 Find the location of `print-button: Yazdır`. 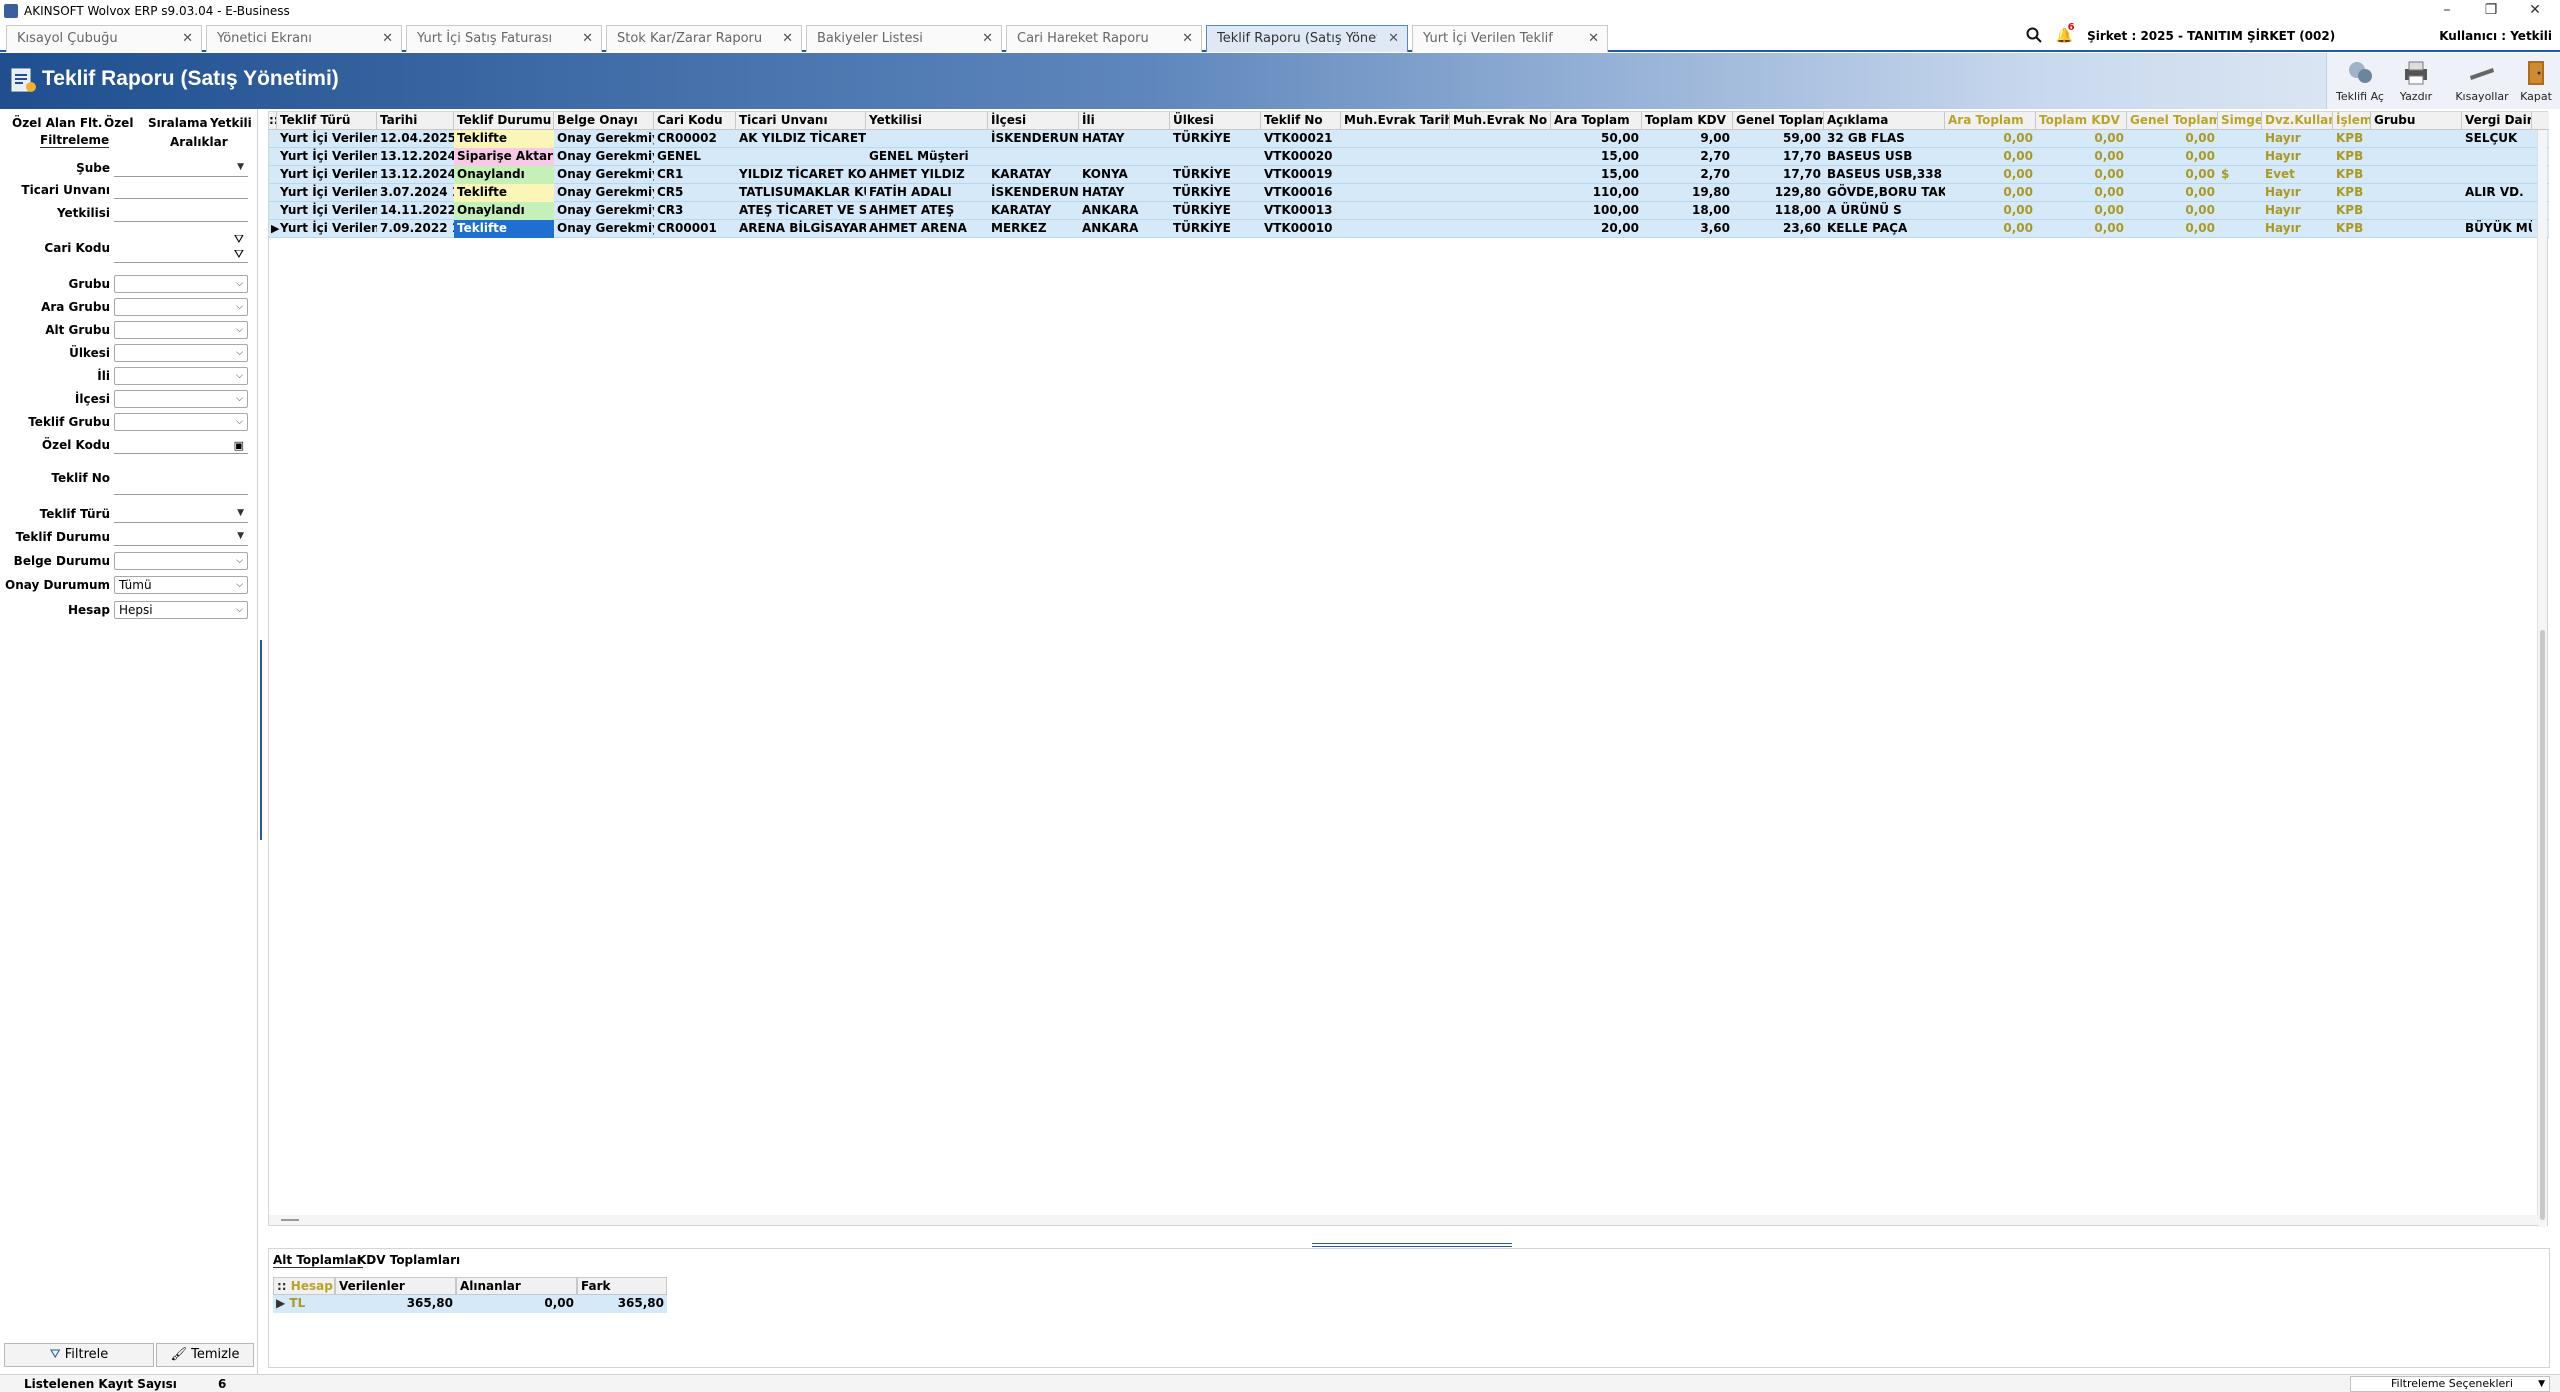

print-button: Yazdır is located at coordinates (2416, 81).